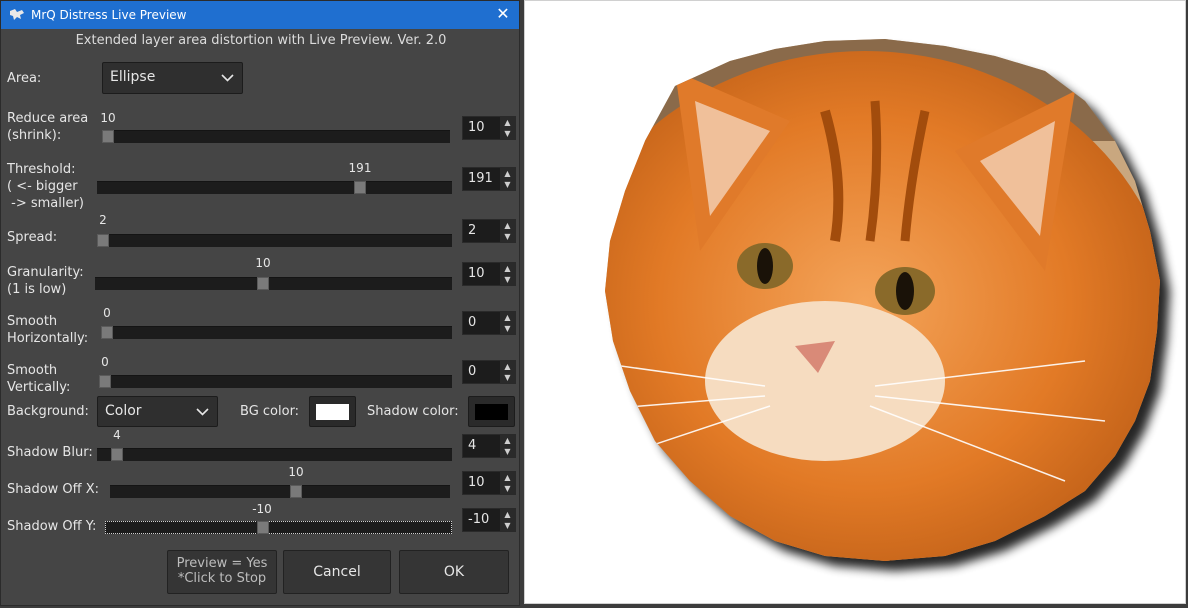 The image size is (1188, 608). Describe the element at coordinates (454, 572) in the screenshot. I see `ok-button: OK` at that location.